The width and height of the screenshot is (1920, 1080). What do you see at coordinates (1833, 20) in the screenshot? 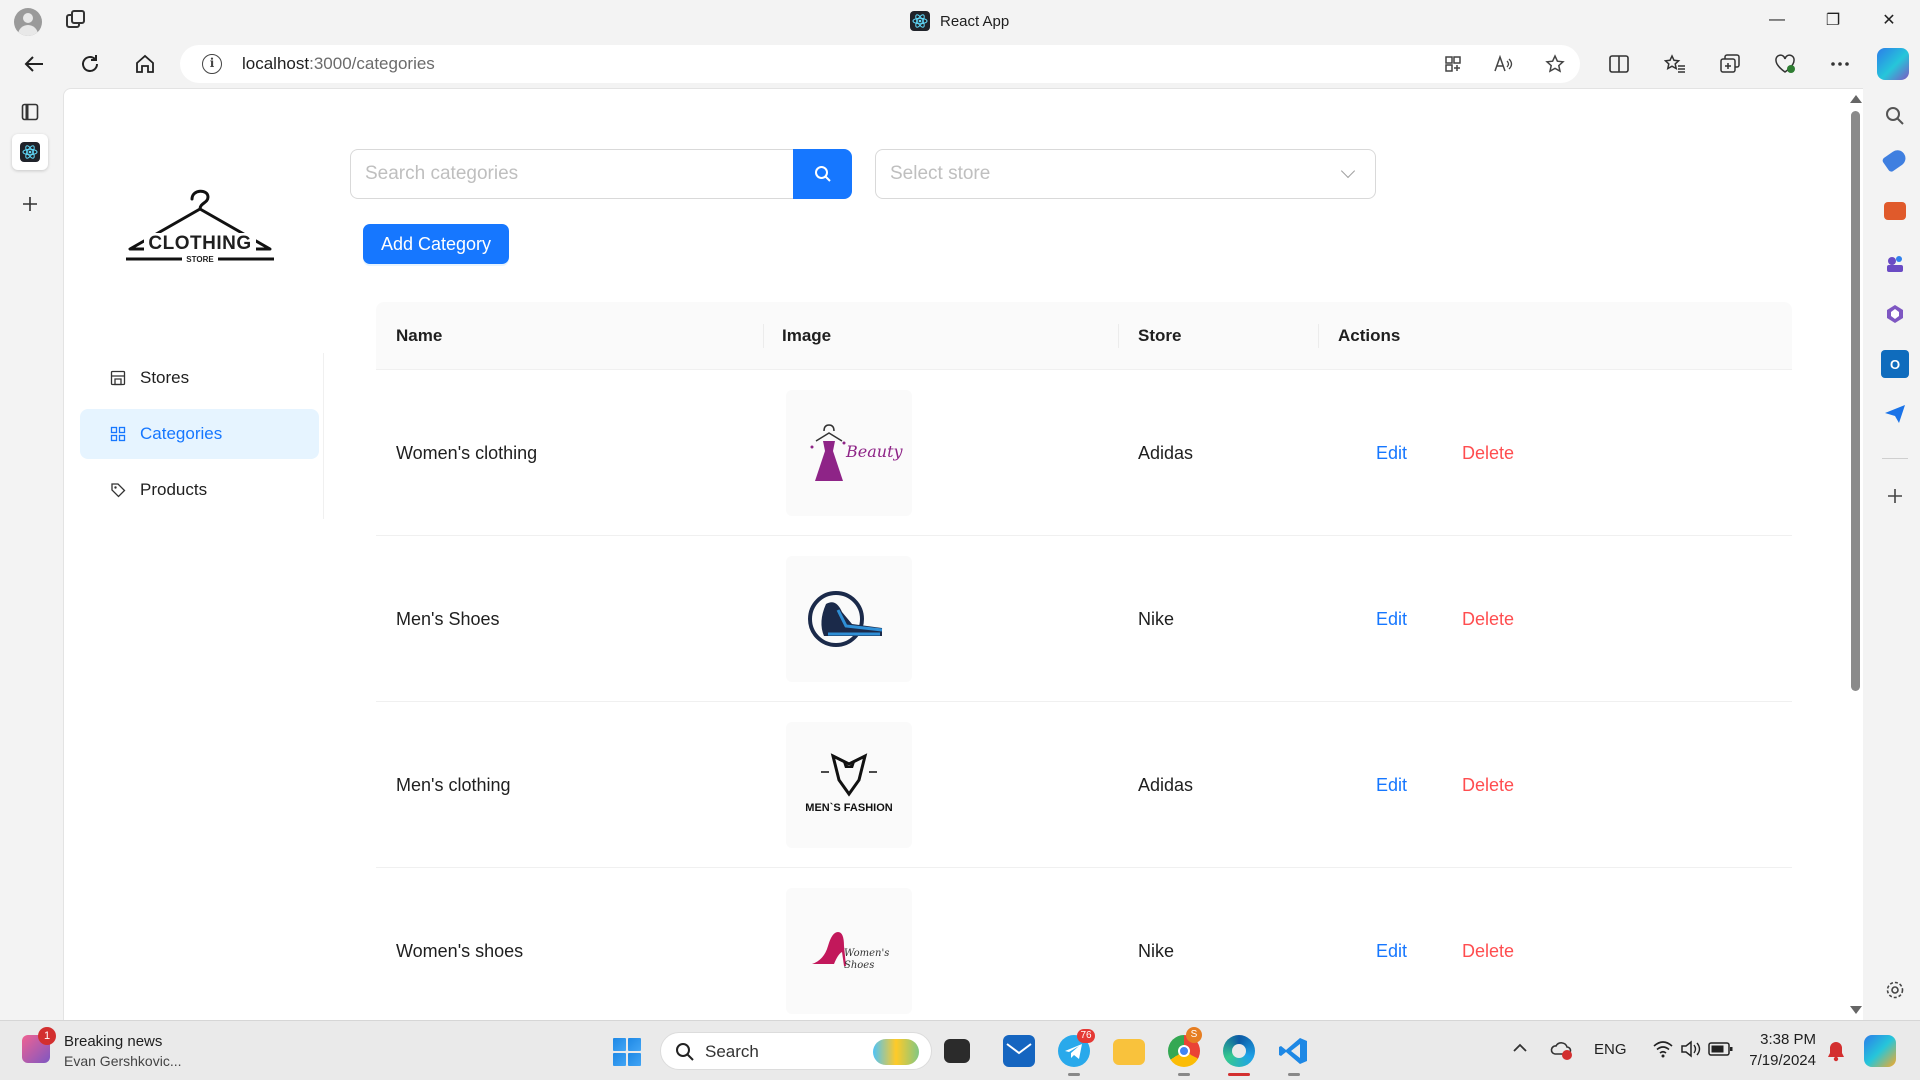
I see `restore-button: ❐` at bounding box center [1833, 20].